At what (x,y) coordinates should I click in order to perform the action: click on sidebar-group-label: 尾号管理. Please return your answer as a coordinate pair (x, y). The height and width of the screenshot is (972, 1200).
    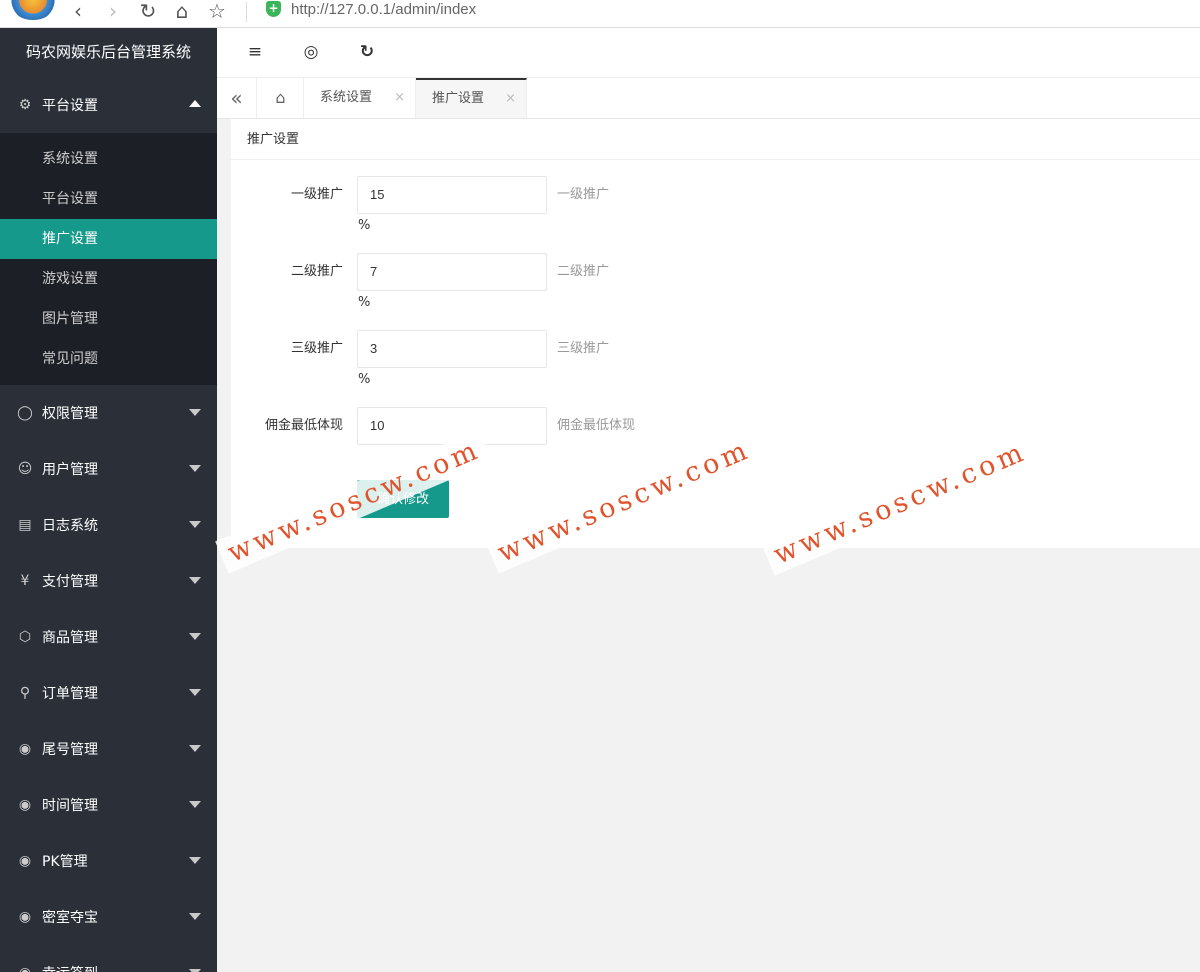
    Looking at the image, I should click on (70, 750).